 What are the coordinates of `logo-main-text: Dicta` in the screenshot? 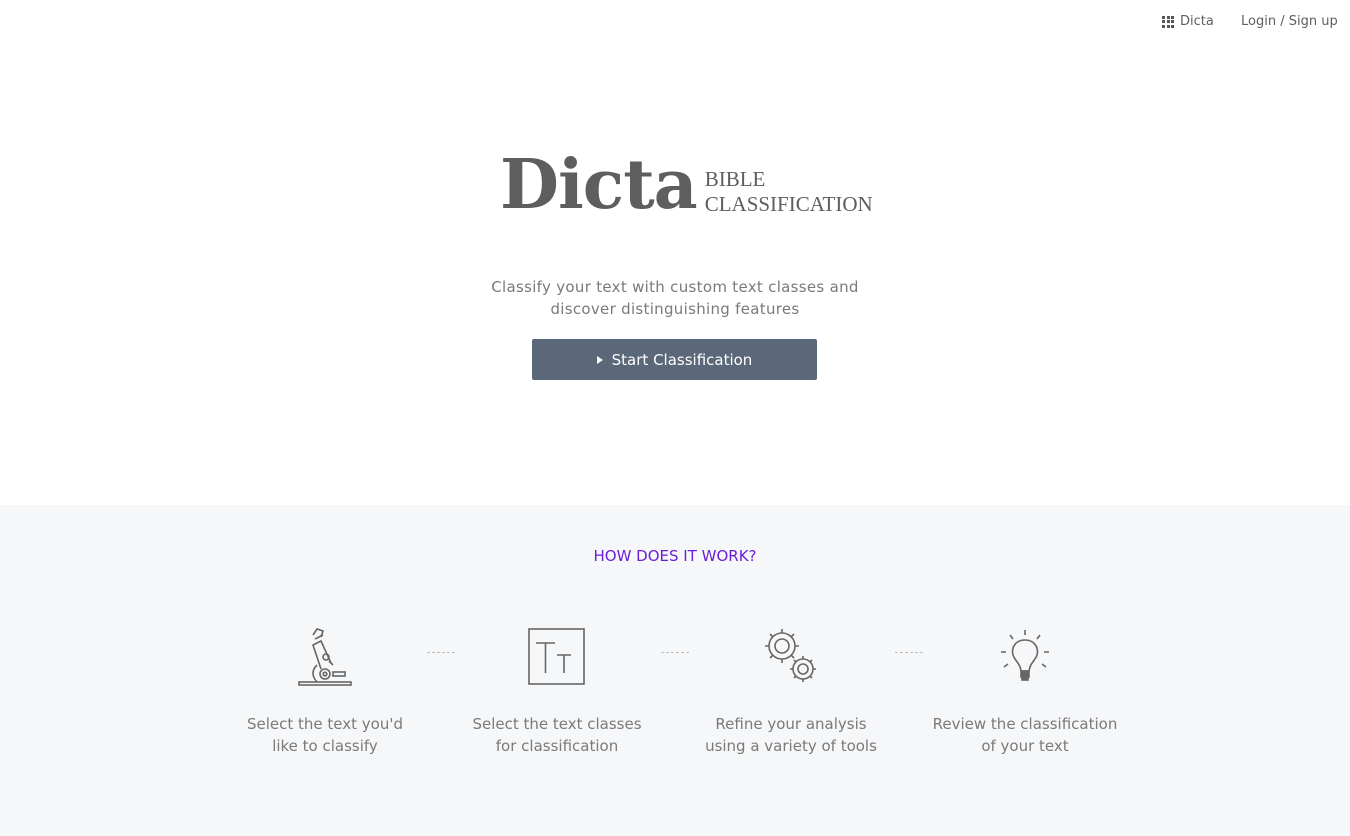 It's located at (599, 185).